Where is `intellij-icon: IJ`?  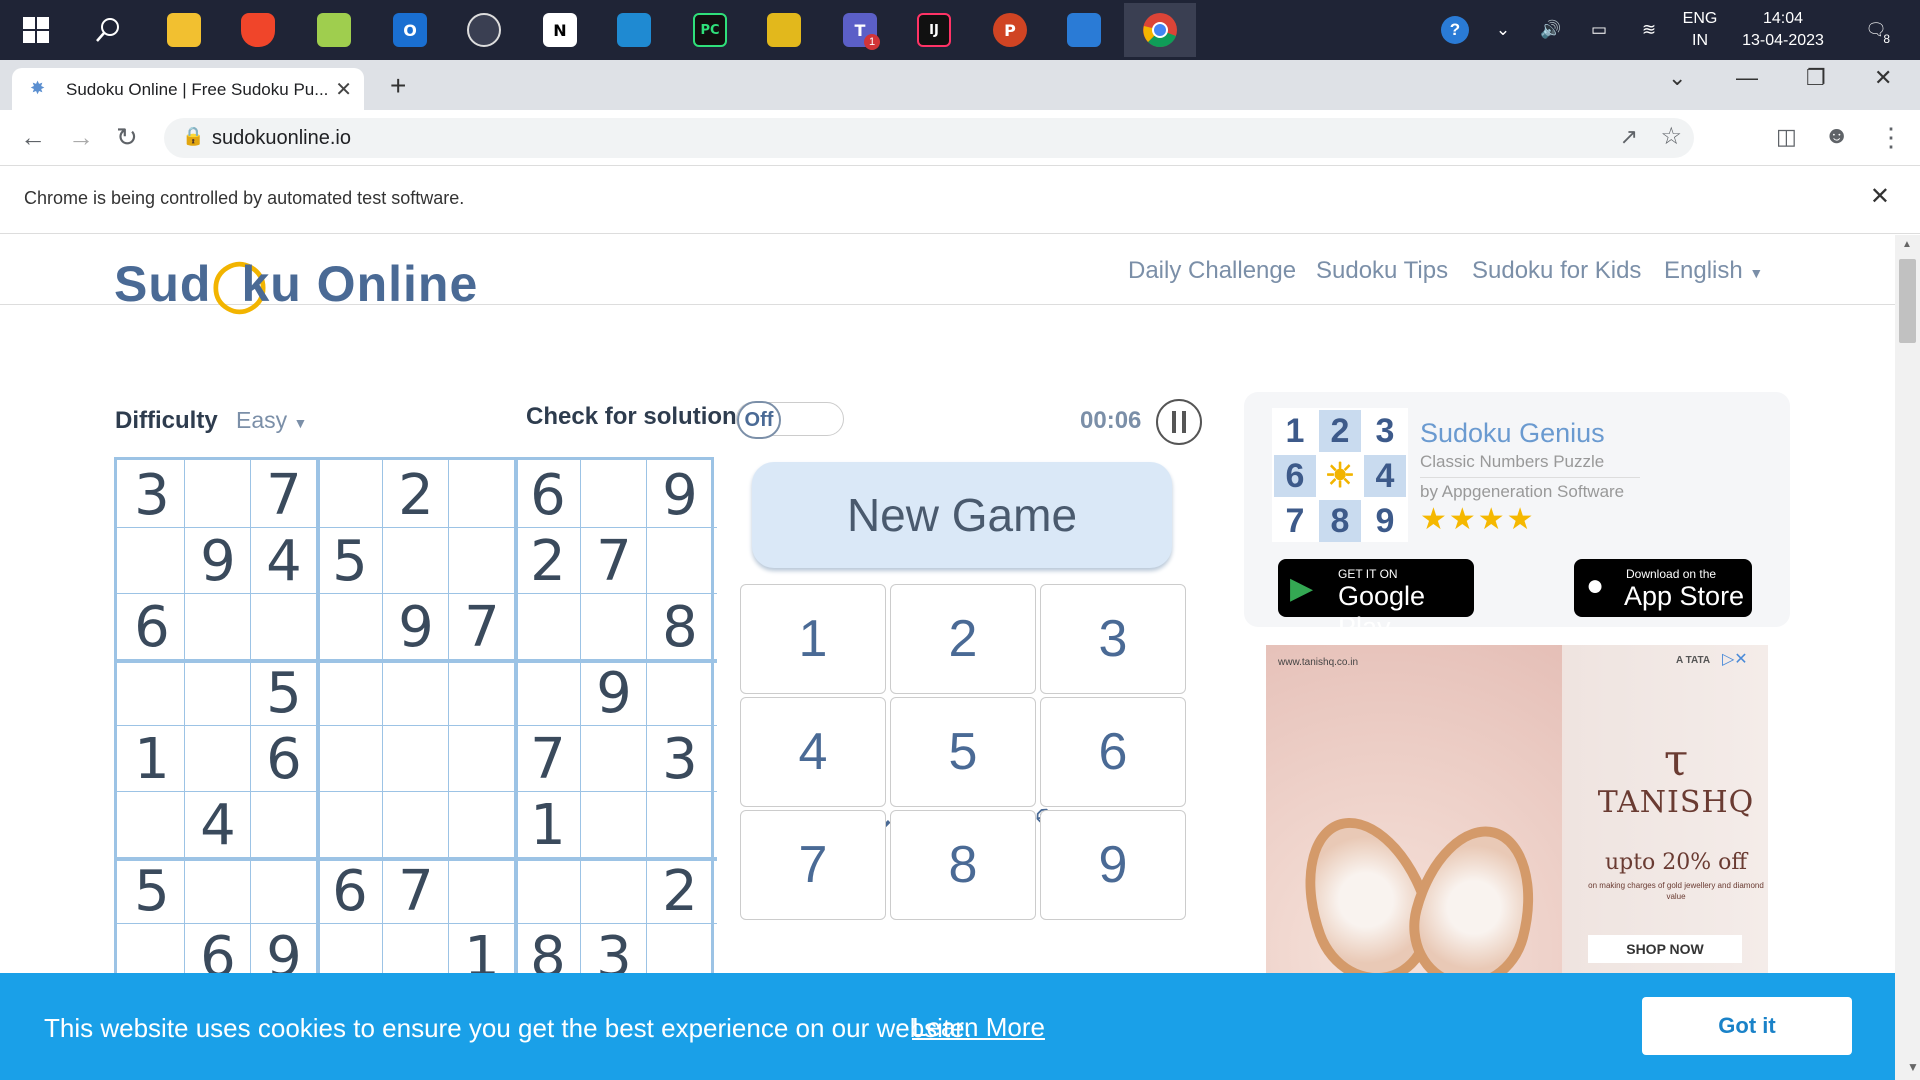 intellij-icon: IJ is located at coordinates (934, 30).